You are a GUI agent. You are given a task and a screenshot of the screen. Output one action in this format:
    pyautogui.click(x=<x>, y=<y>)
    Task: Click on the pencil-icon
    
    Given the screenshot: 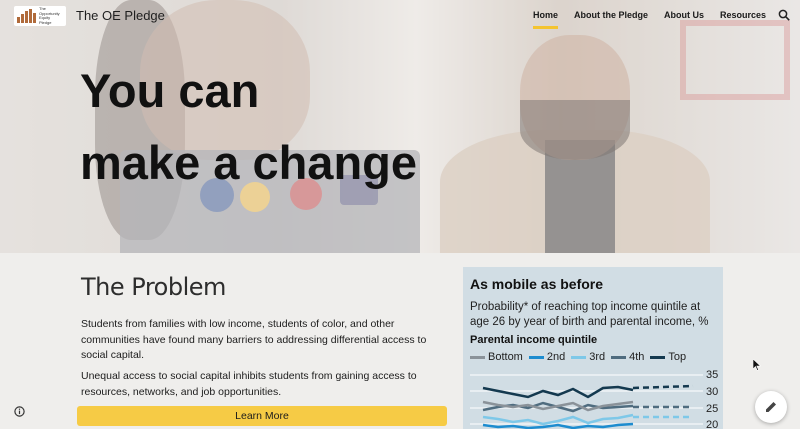 What is the action you would take?
    pyautogui.click(x=771, y=407)
    